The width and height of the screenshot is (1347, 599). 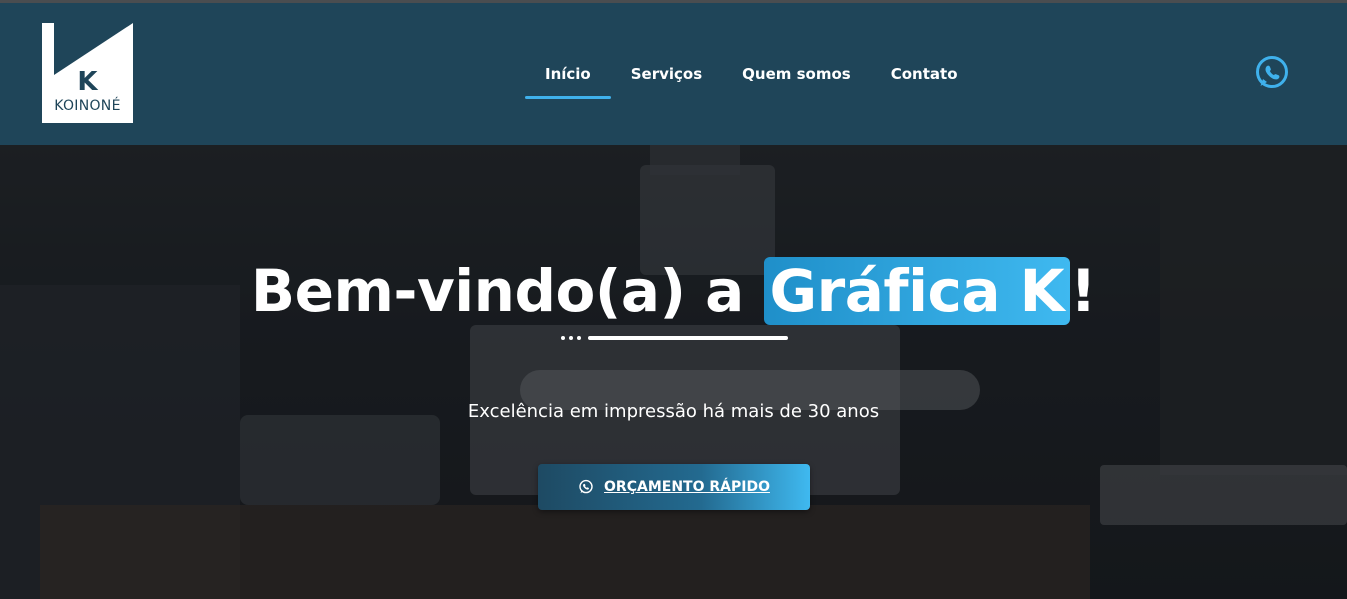 I want to click on nav-item-contato: Contato, so click(x=924, y=77).